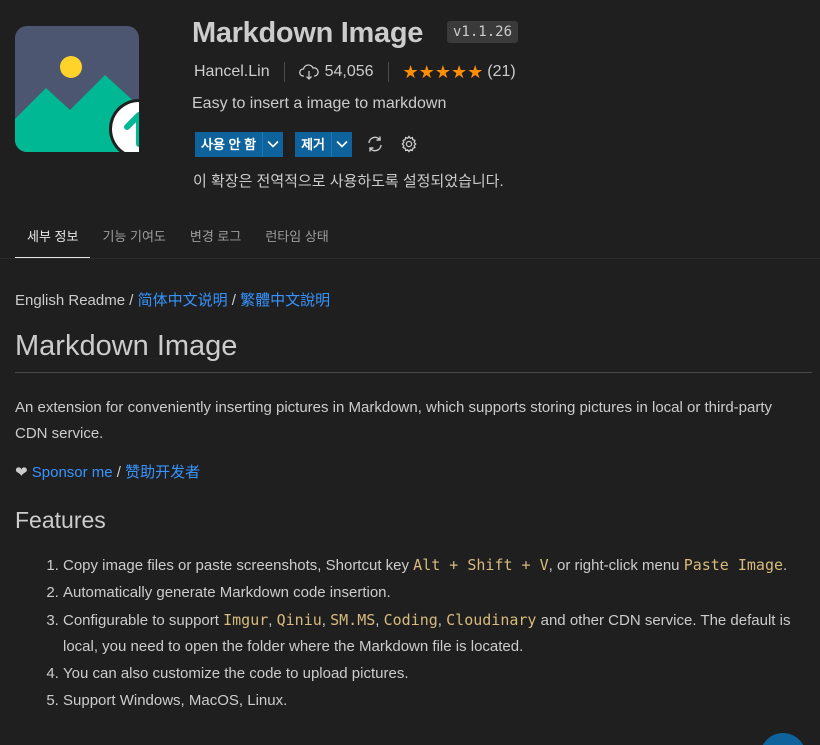 This screenshot has width=820, height=745. I want to click on extension-meta: Hancel.Lin 54,056 ★★★★★ (21), so click(355, 72).